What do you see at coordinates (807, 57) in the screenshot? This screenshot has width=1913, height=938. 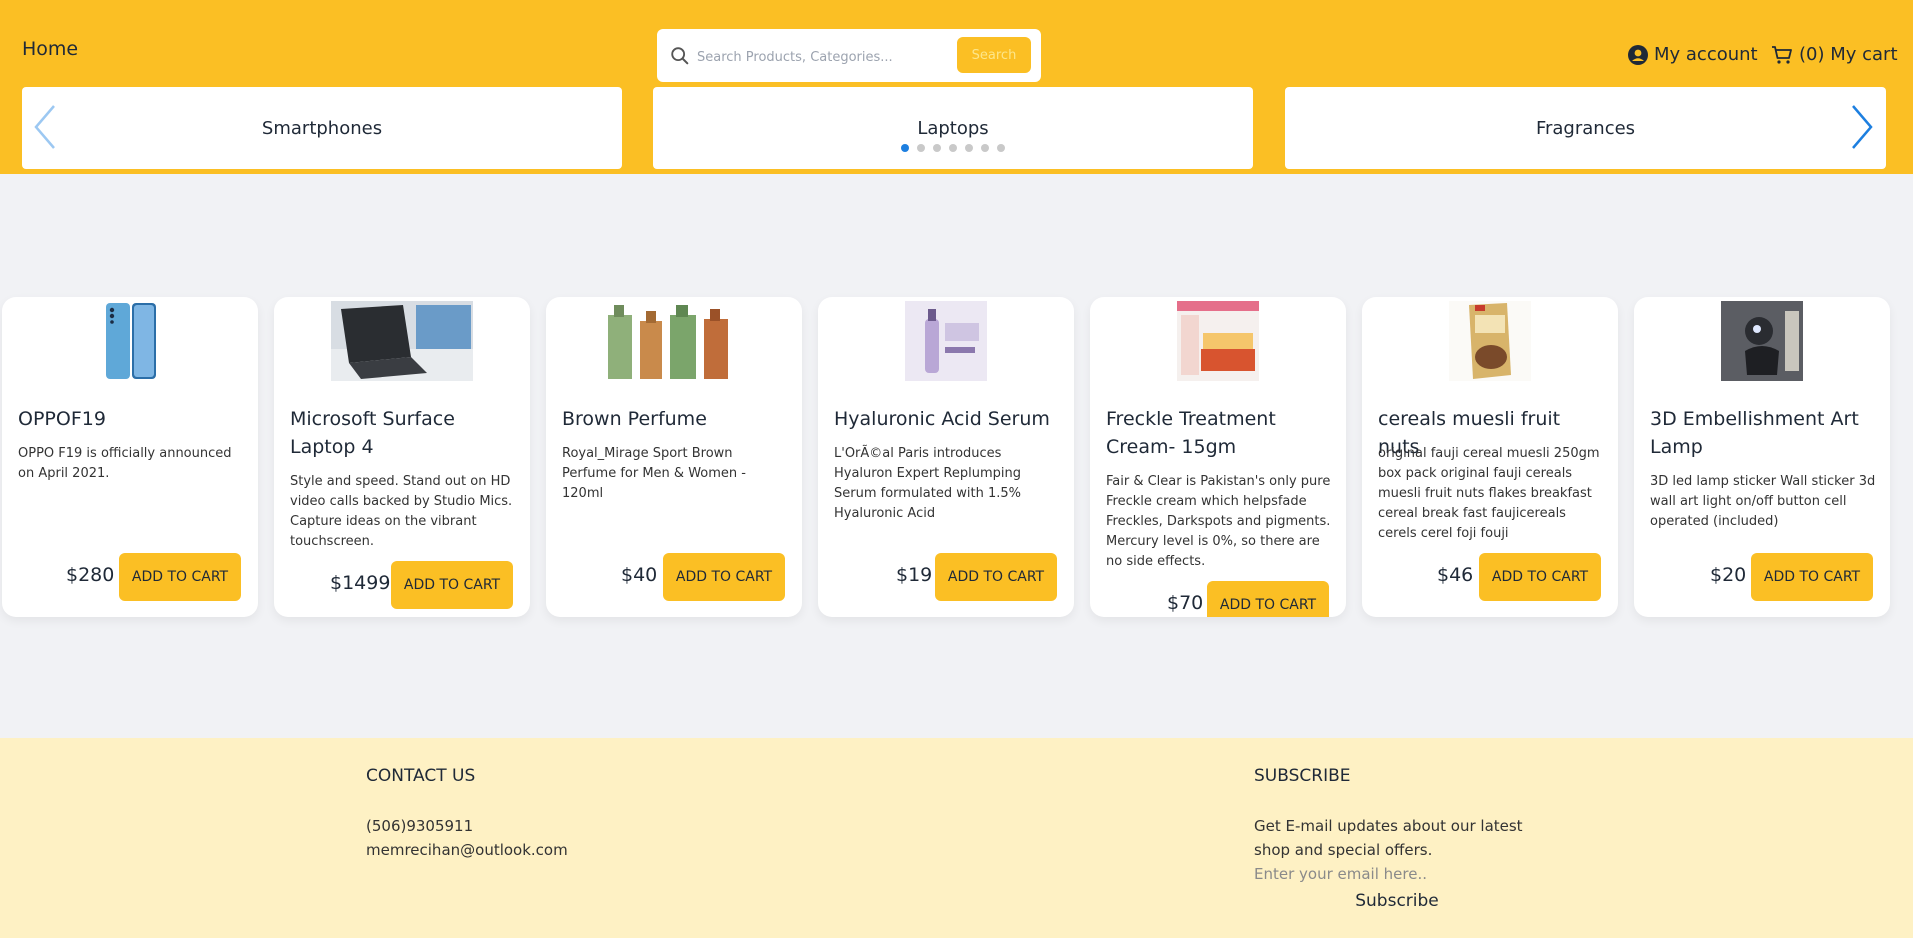 I see `search-input` at bounding box center [807, 57].